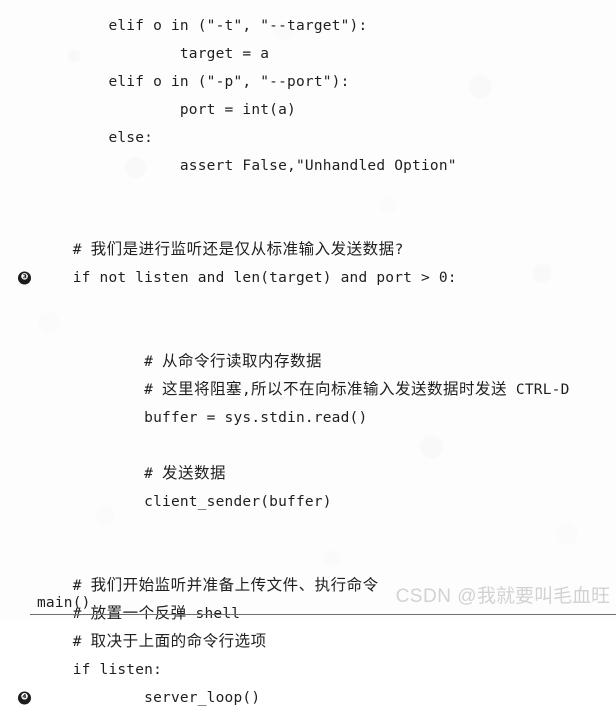 The height and width of the screenshot is (712, 616). I want to click on code-line: port = int(a), so click(308, 110).